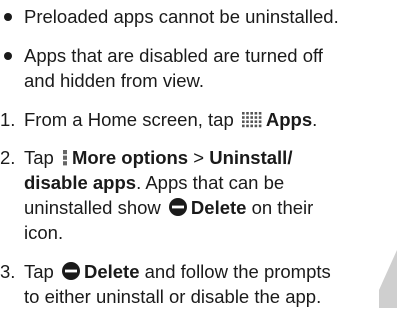 This screenshot has width=397, height=309. Describe the element at coordinates (8, 271) in the screenshot. I see `step-number: 3.` at that location.